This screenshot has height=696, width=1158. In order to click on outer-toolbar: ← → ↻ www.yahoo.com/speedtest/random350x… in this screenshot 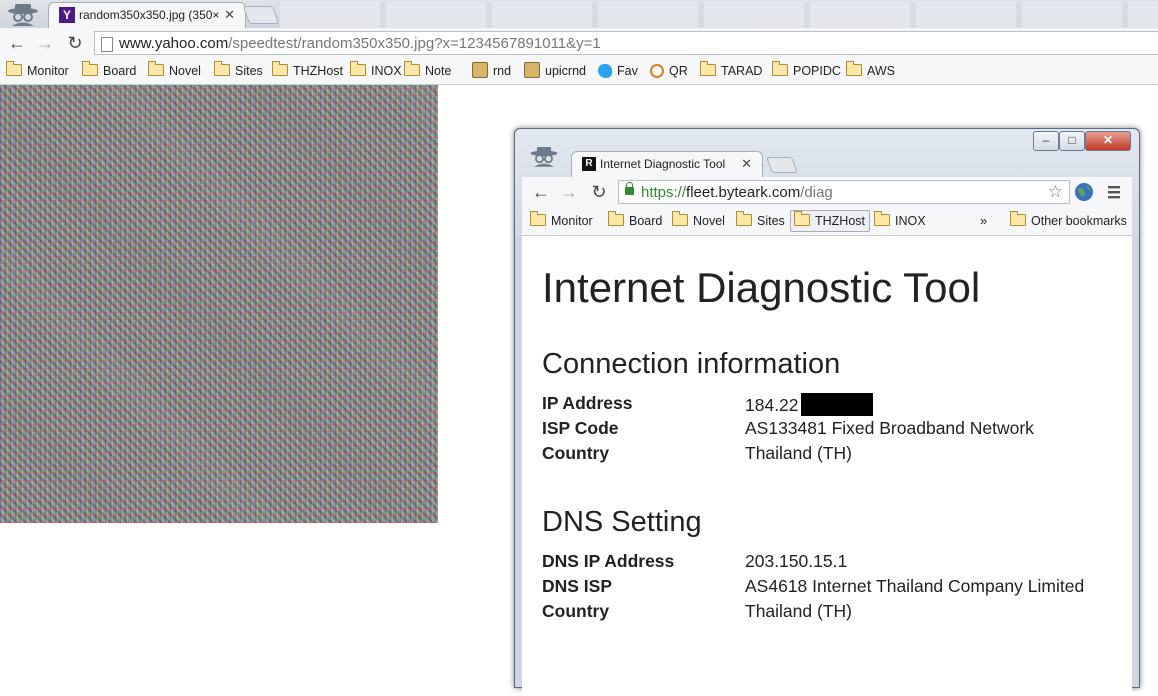, I will do `click(579, 43)`.